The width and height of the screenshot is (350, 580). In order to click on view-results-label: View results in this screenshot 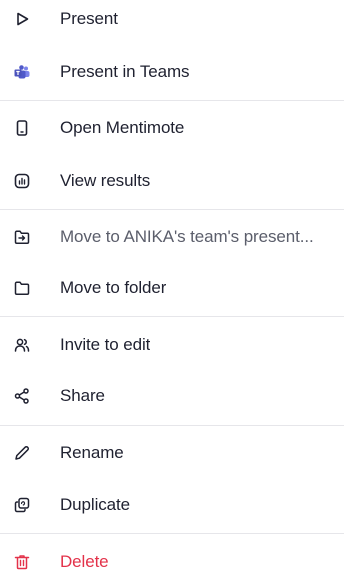, I will do `click(105, 180)`.